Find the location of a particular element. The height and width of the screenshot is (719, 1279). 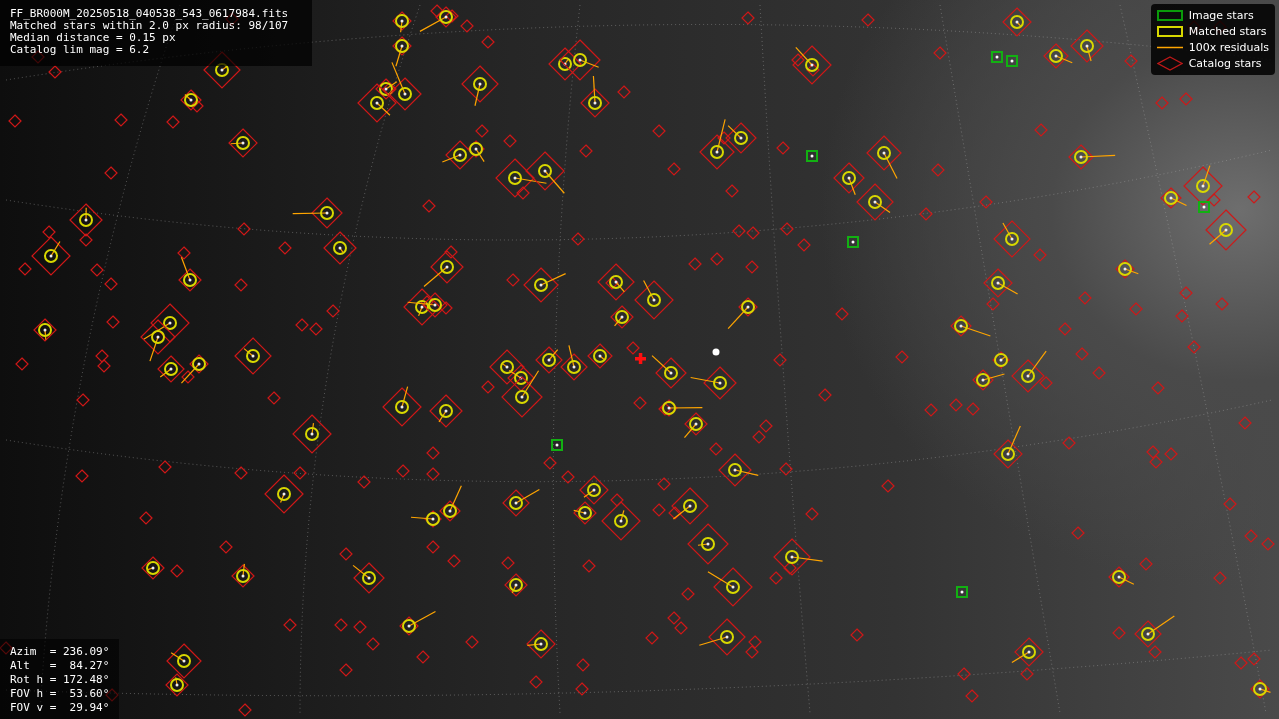

legend-label: Matched stars is located at coordinates (1227, 31).